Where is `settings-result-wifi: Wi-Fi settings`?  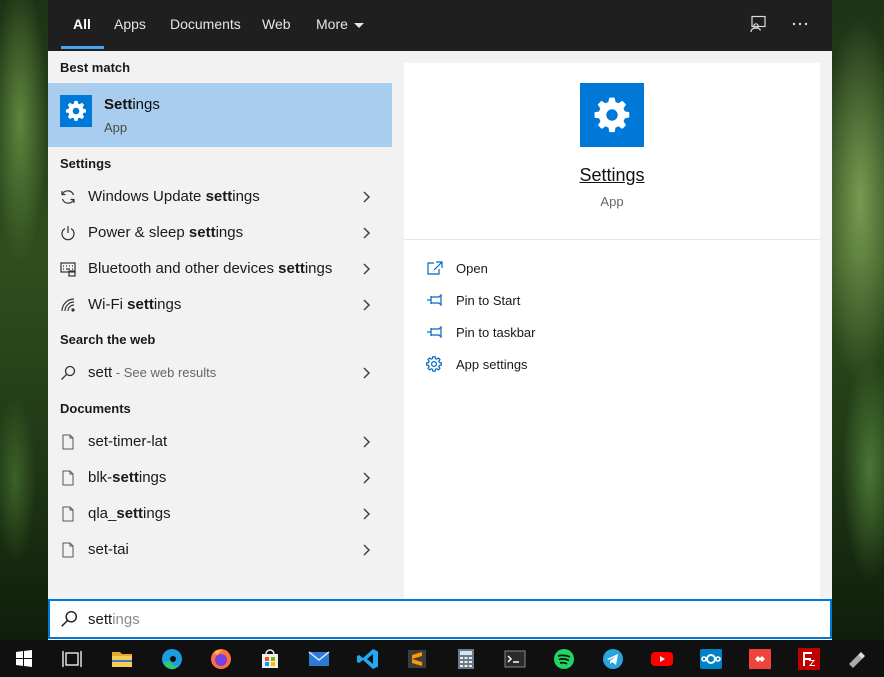 settings-result-wifi: Wi-Fi settings is located at coordinates (220, 305).